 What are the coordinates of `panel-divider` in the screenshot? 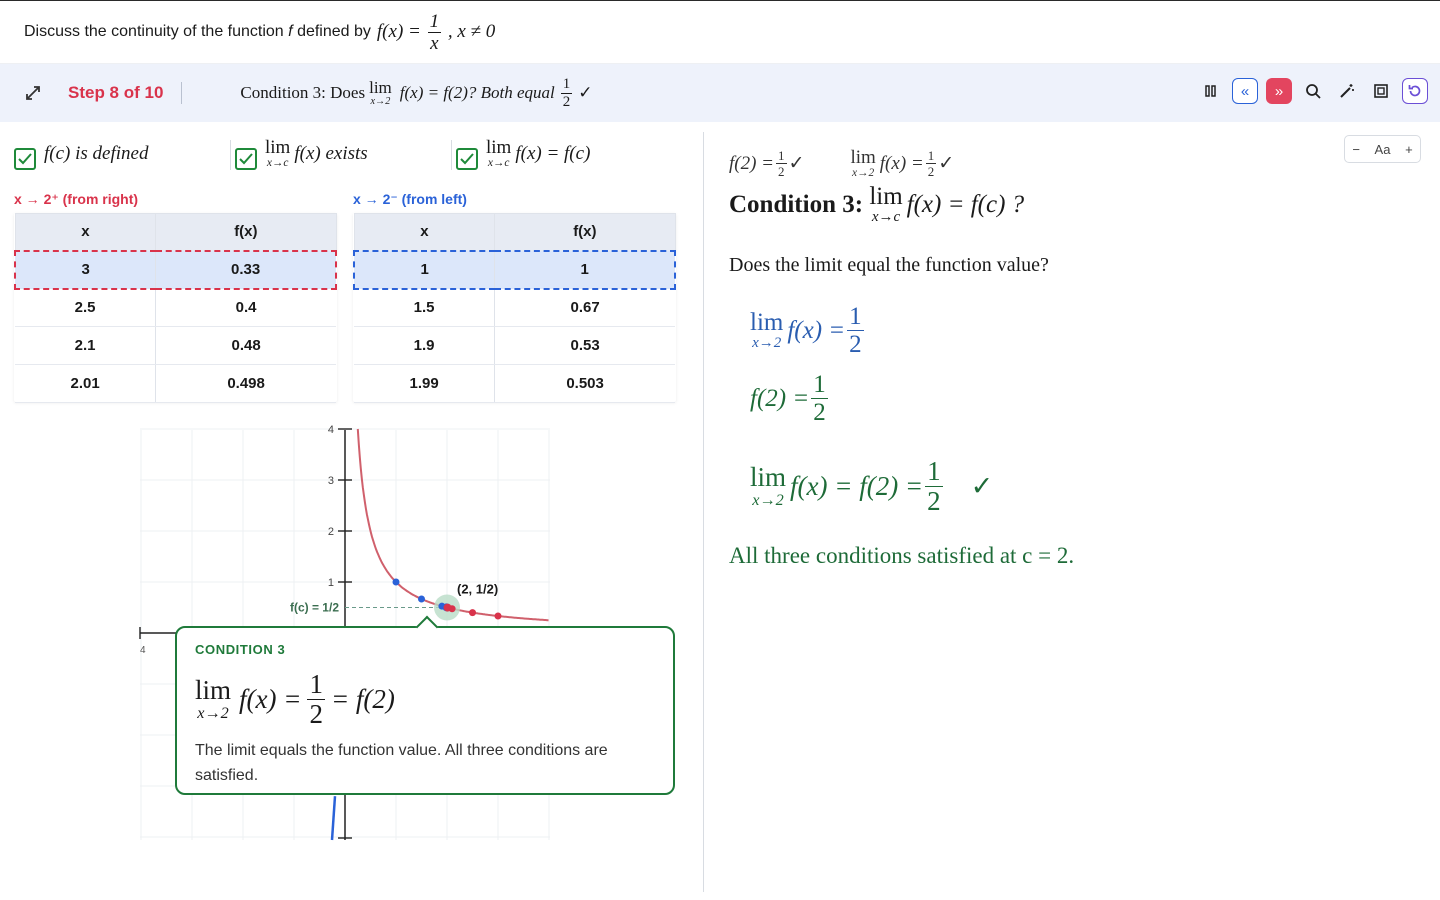 It's located at (703, 512).